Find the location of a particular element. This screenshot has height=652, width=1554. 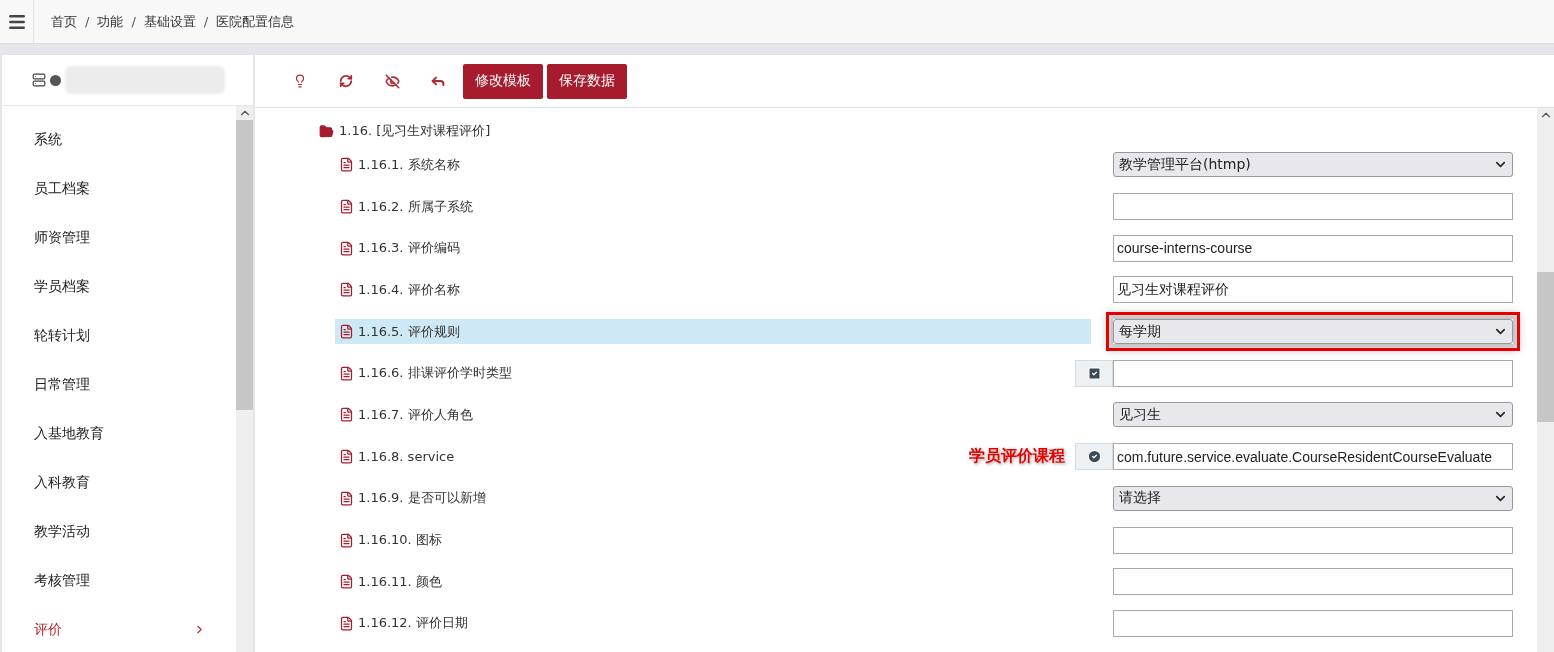

tree-item: 1.16.6. 排课评价学时类型 is located at coordinates (423, 373).